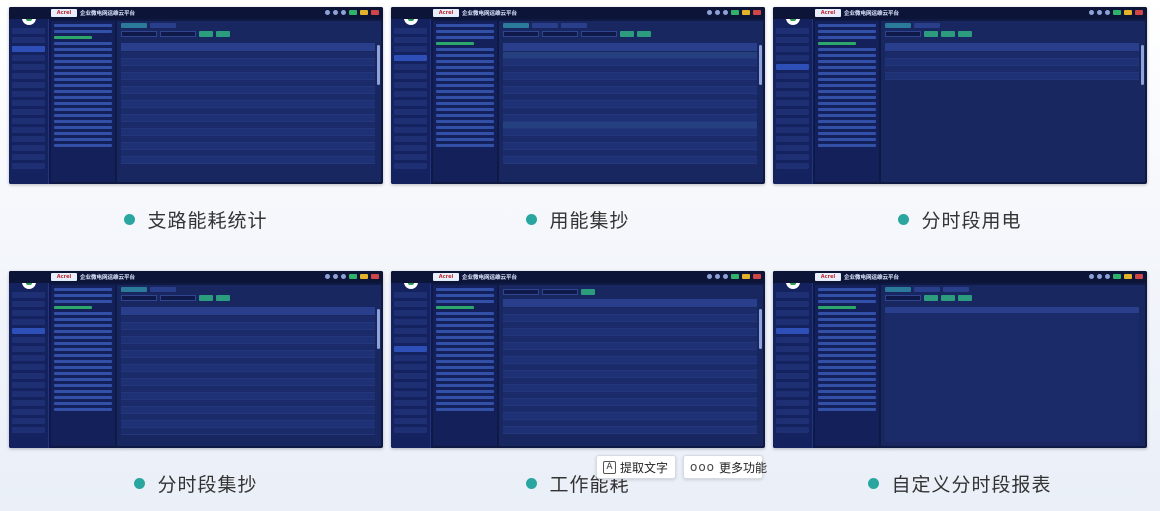 The height and width of the screenshot is (511, 1160). Describe the element at coordinates (196, 219) in the screenshot. I see `caption: 支路能耗统计` at that location.